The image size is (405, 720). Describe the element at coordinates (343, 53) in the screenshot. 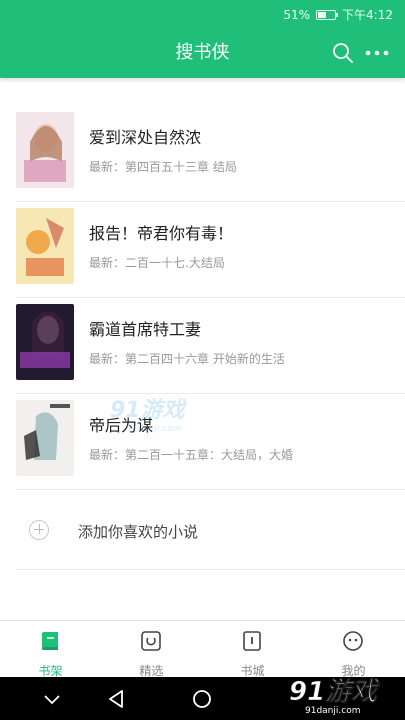

I see `search-icon` at that location.